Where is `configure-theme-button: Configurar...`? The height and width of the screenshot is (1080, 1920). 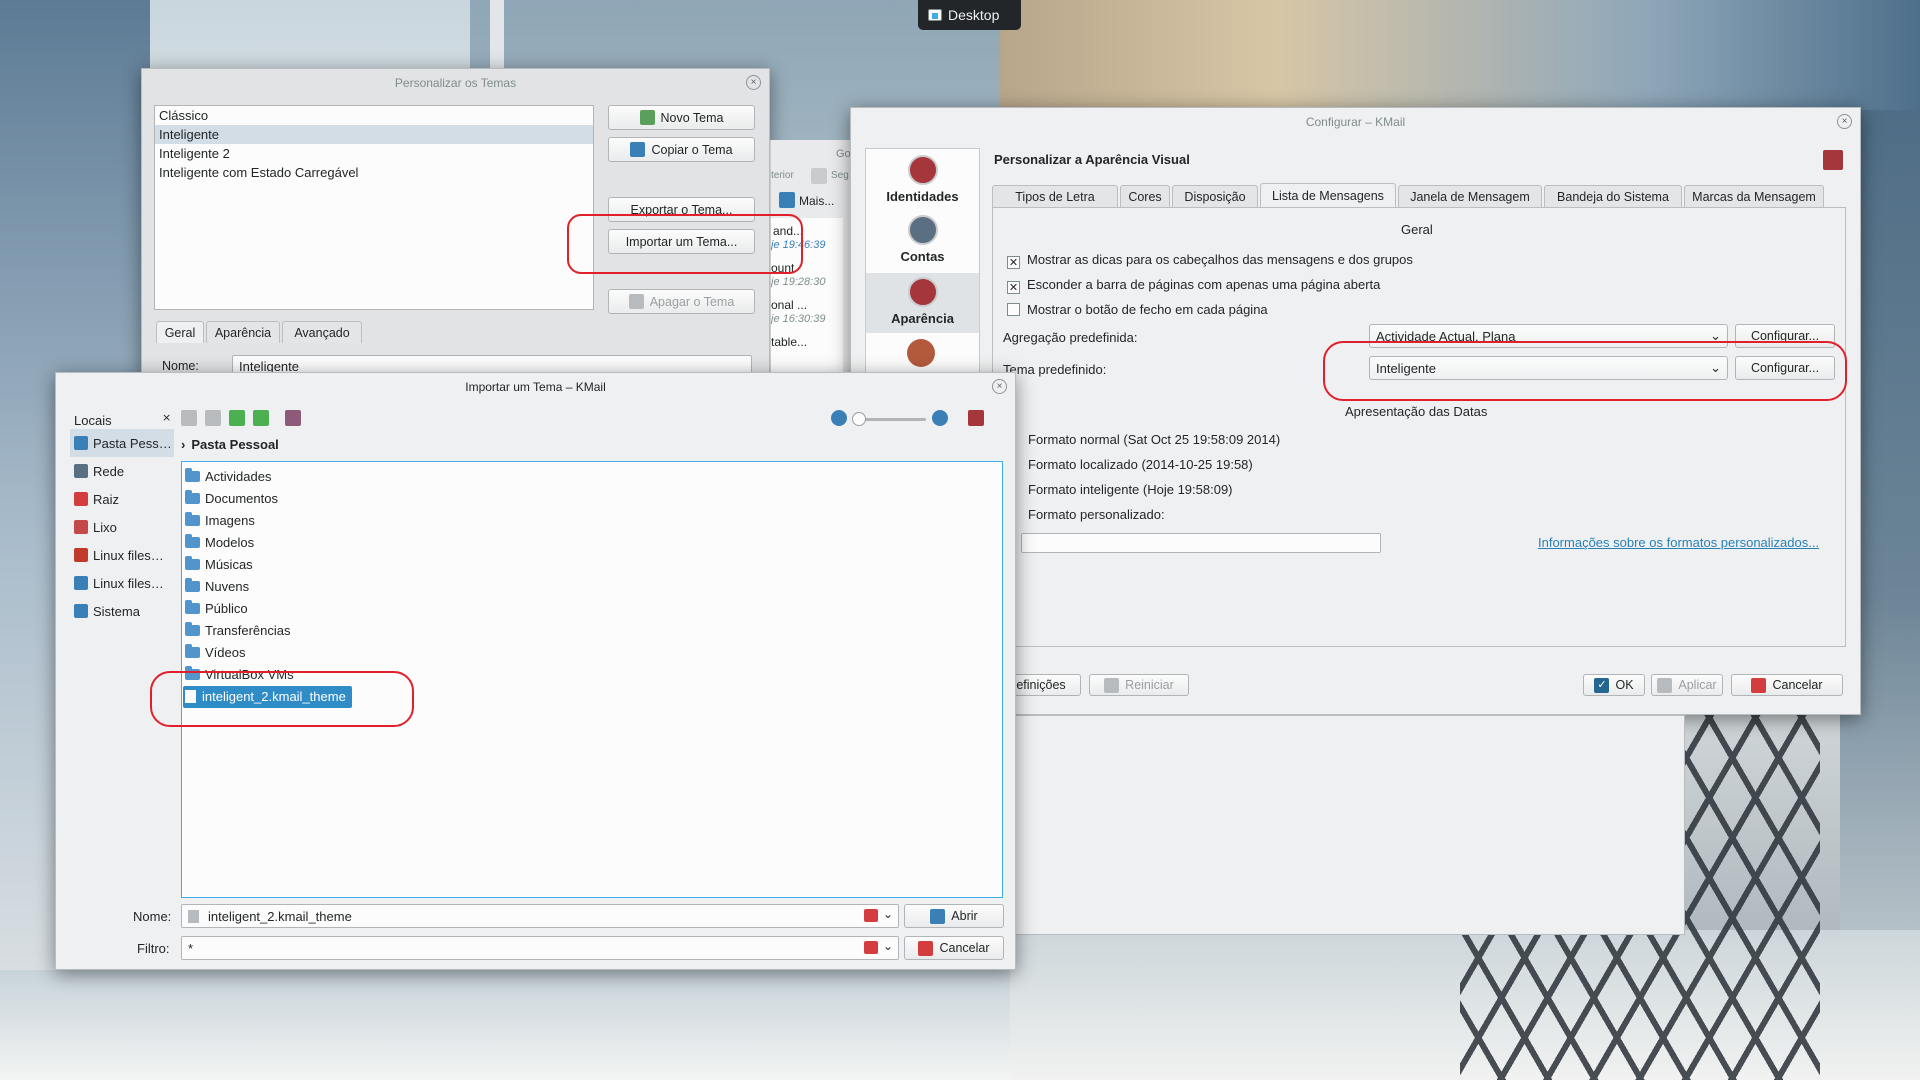 configure-theme-button: Configurar... is located at coordinates (1785, 368).